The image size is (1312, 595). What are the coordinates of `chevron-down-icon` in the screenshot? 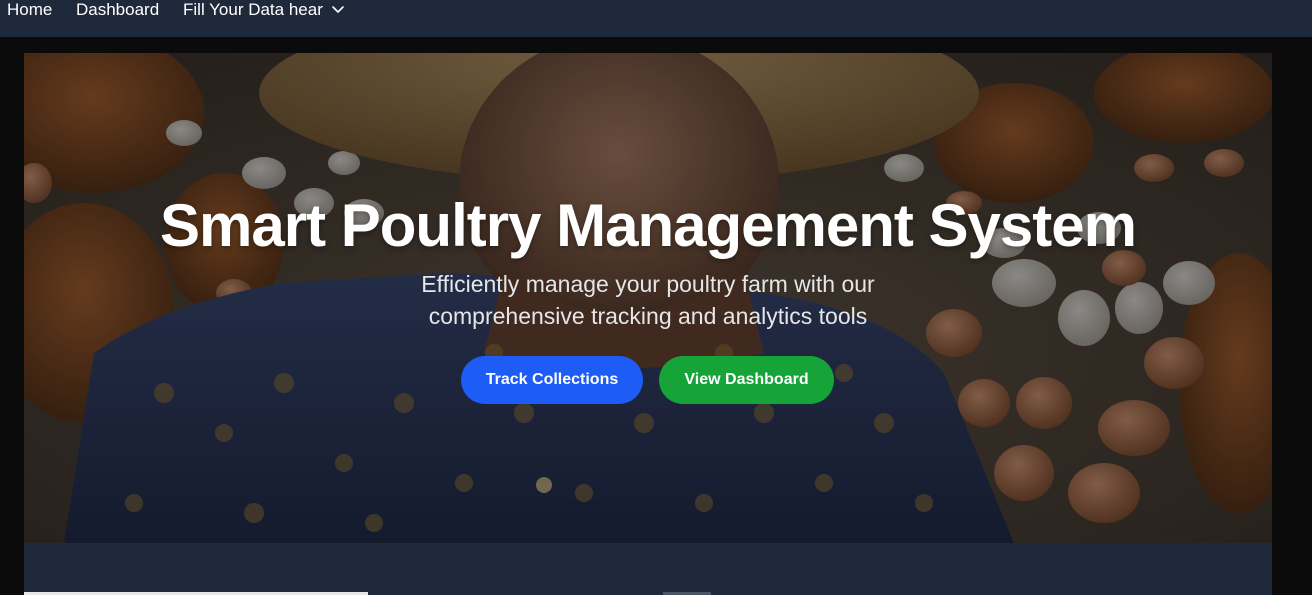 It's located at (338, 9).